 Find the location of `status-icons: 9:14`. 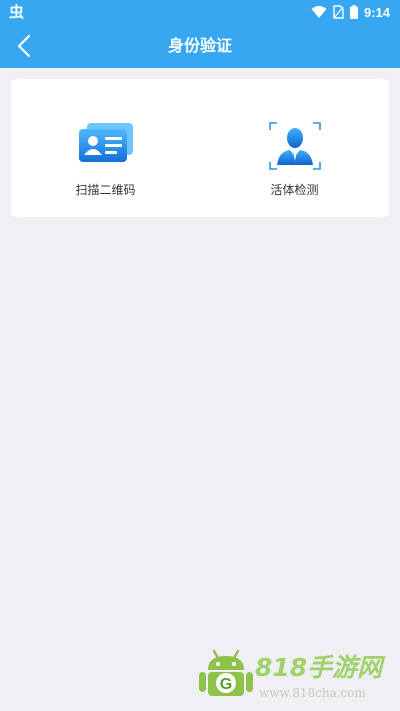

status-icons: 9:14 is located at coordinates (350, 12).